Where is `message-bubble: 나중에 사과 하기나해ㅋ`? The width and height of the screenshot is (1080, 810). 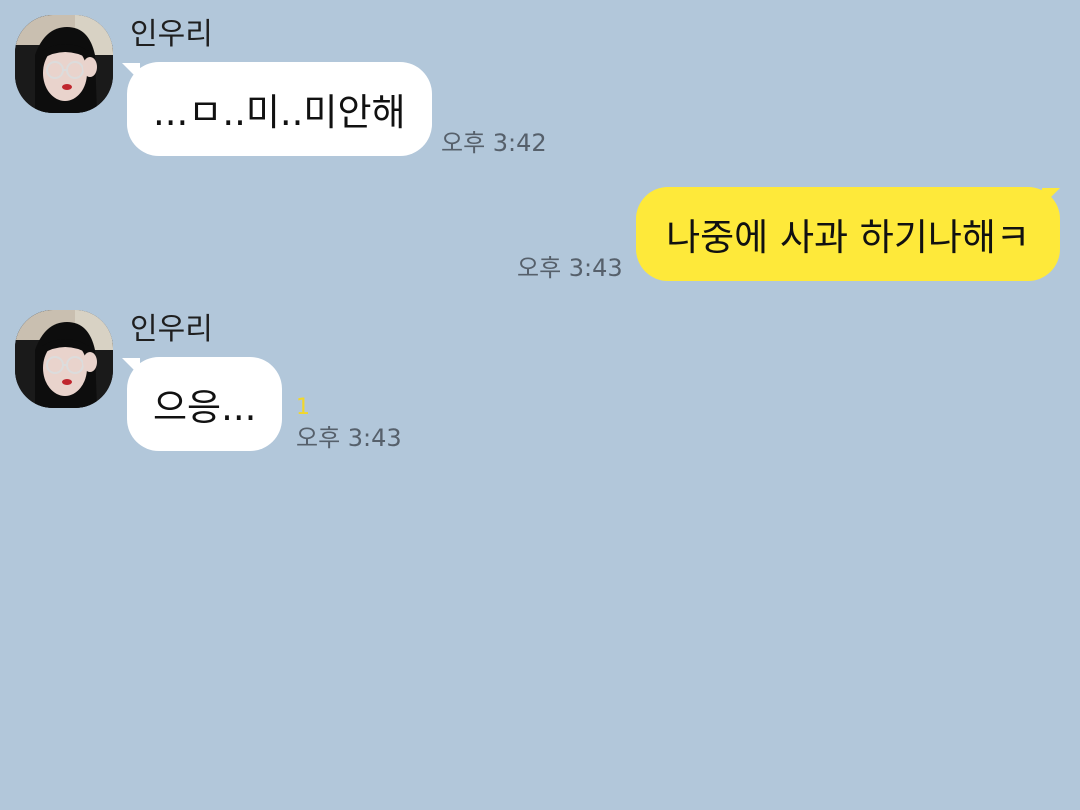
message-bubble: 나중에 사과 하기나해ㅋ is located at coordinates (848, 234).